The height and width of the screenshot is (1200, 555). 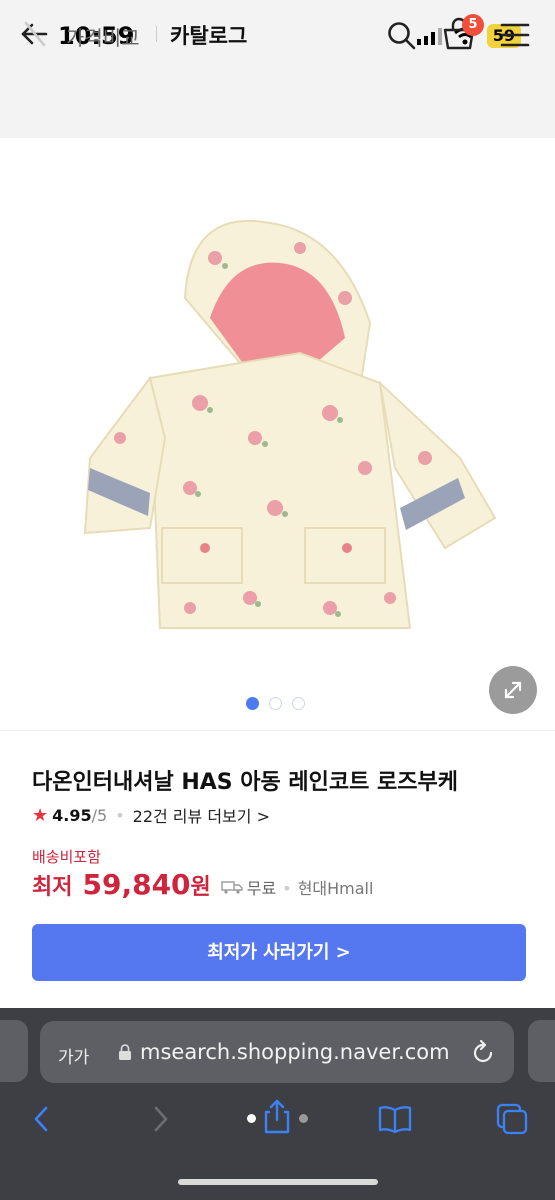 What do you see at coordinates (335, 888) in the screenshot?
I see `mall-name: 현대Hmall` at bounding box center [335, 888].